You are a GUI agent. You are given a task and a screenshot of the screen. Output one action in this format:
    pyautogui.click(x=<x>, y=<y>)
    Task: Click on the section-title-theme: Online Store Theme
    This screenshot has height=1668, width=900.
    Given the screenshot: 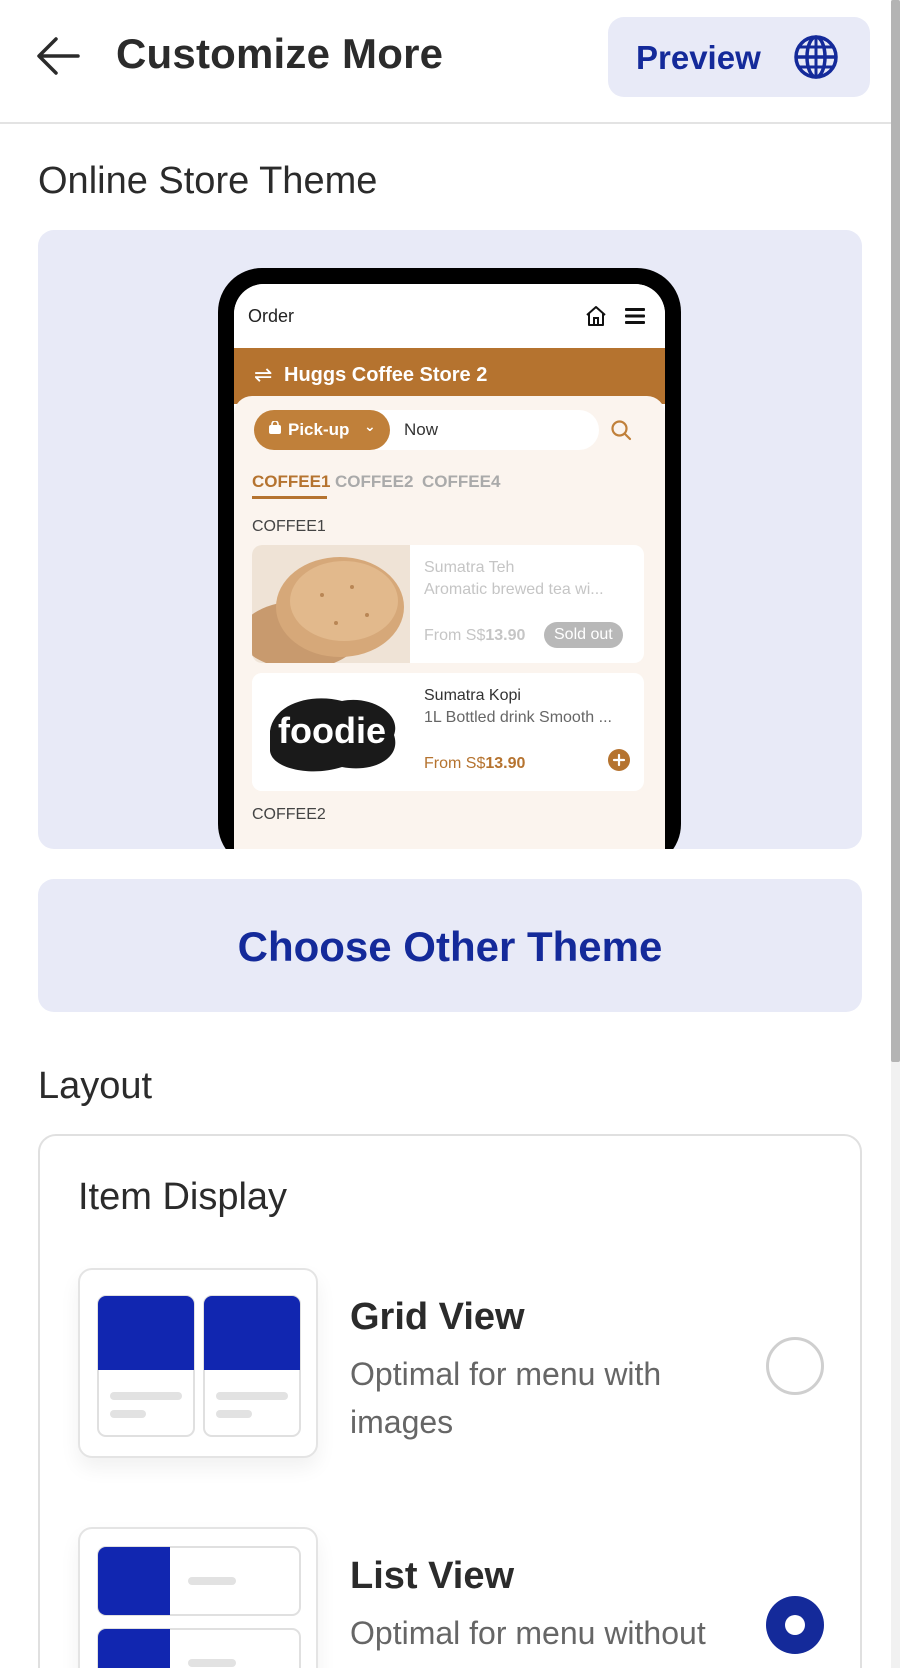 What is the action you would take?
    pyautogui.click(x=208, y=181)
    